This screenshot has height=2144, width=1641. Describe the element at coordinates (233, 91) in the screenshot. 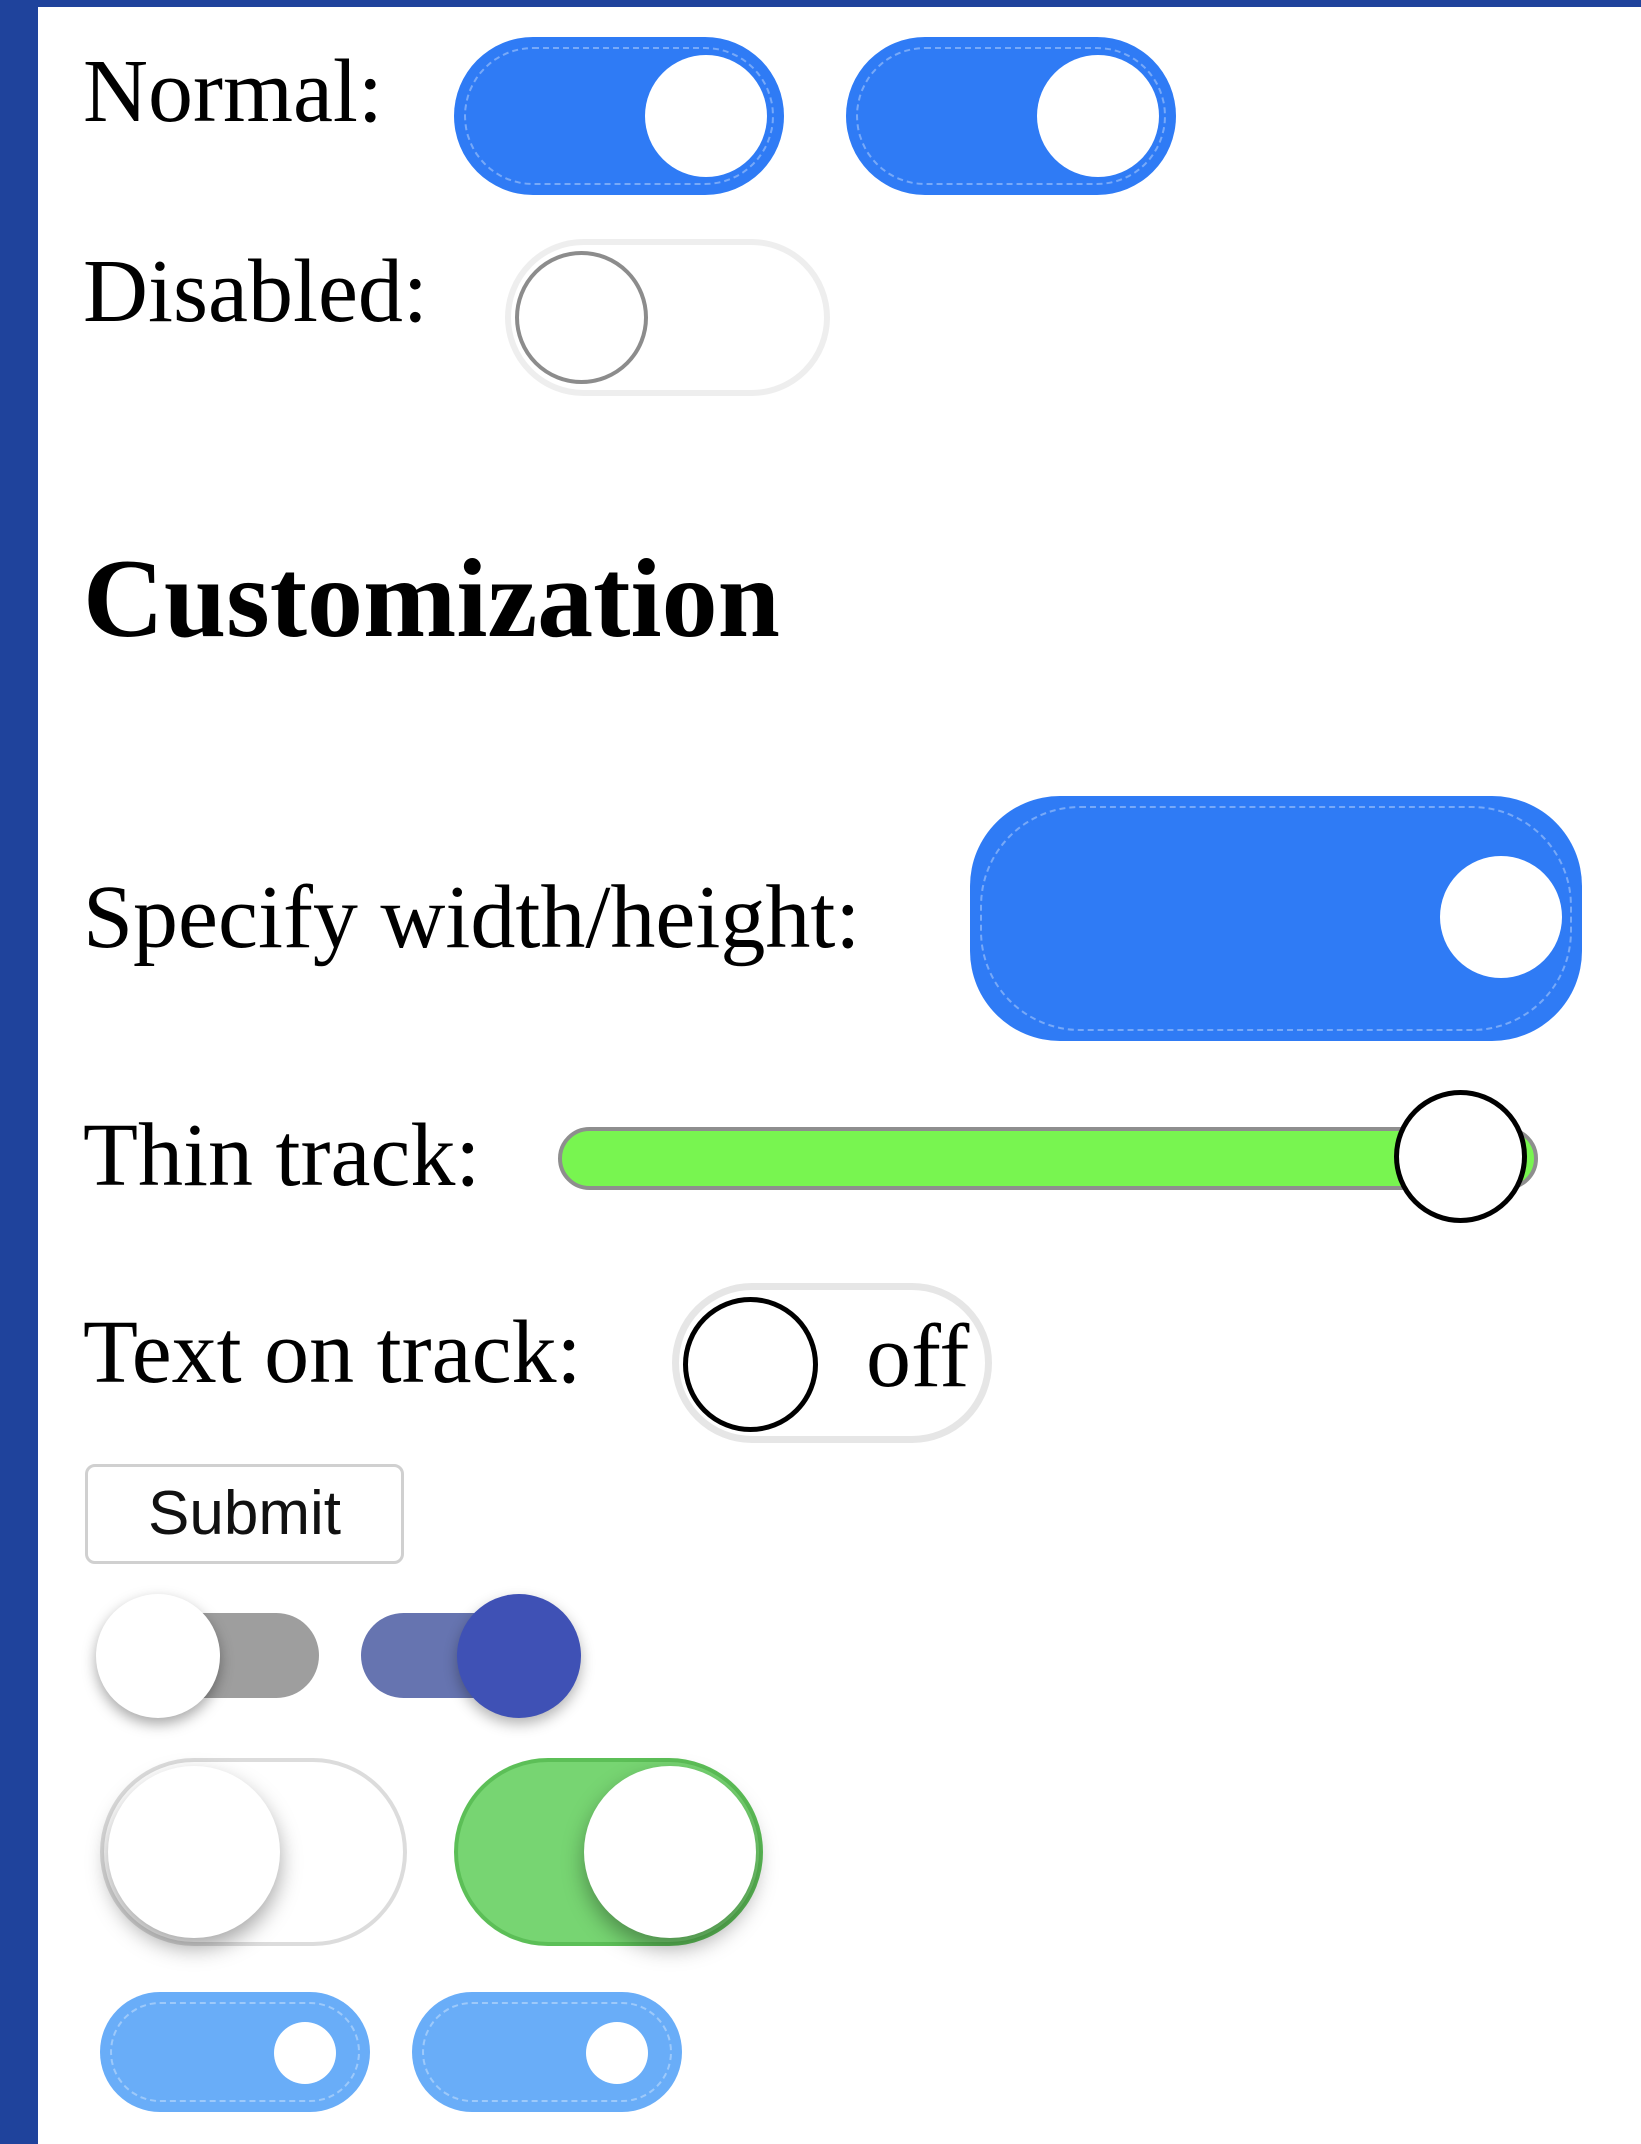

I see `normal-label: Normal:` at that location.